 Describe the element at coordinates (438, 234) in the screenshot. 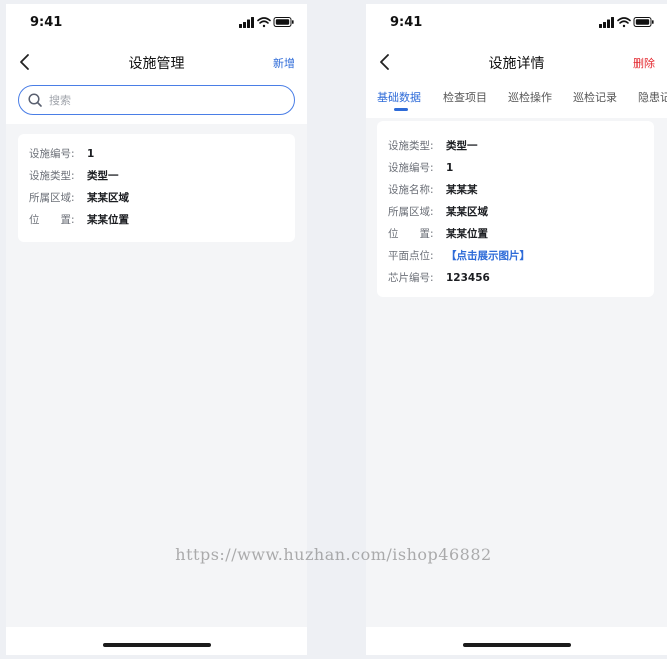

I see `detail-location-row: 位 置: 某某位置` at that location.